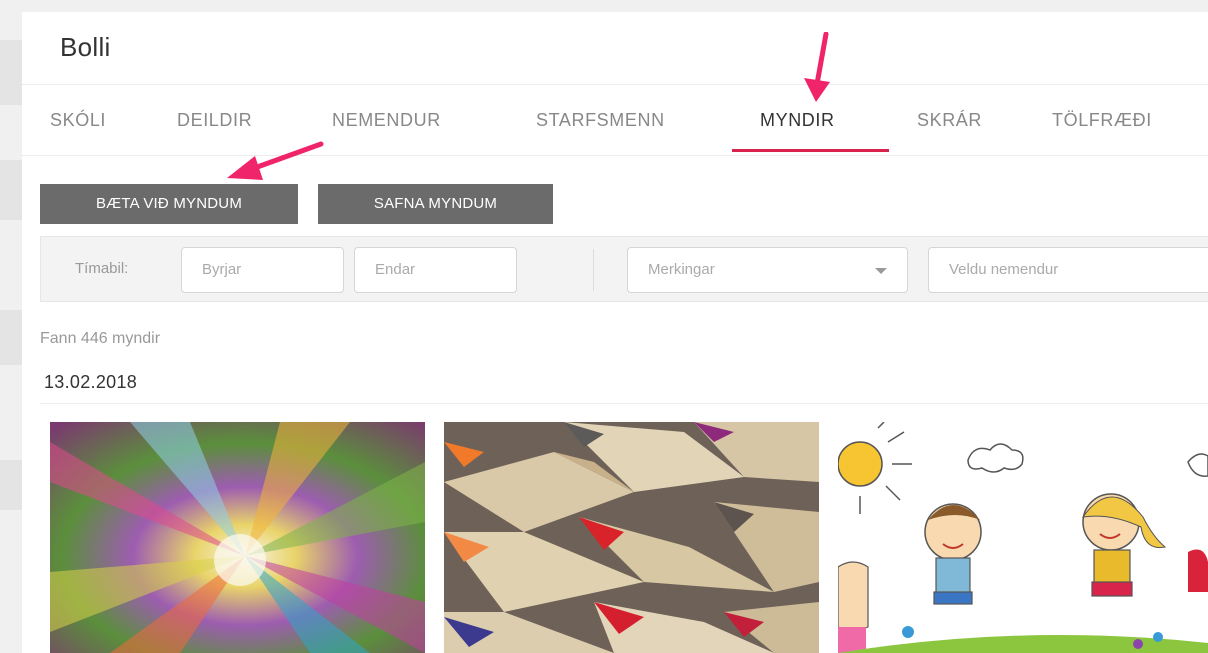 The width and height of the screenshot is (1208, 653). I want to click on tags-select-value: Merkingar, so click(681, 269).